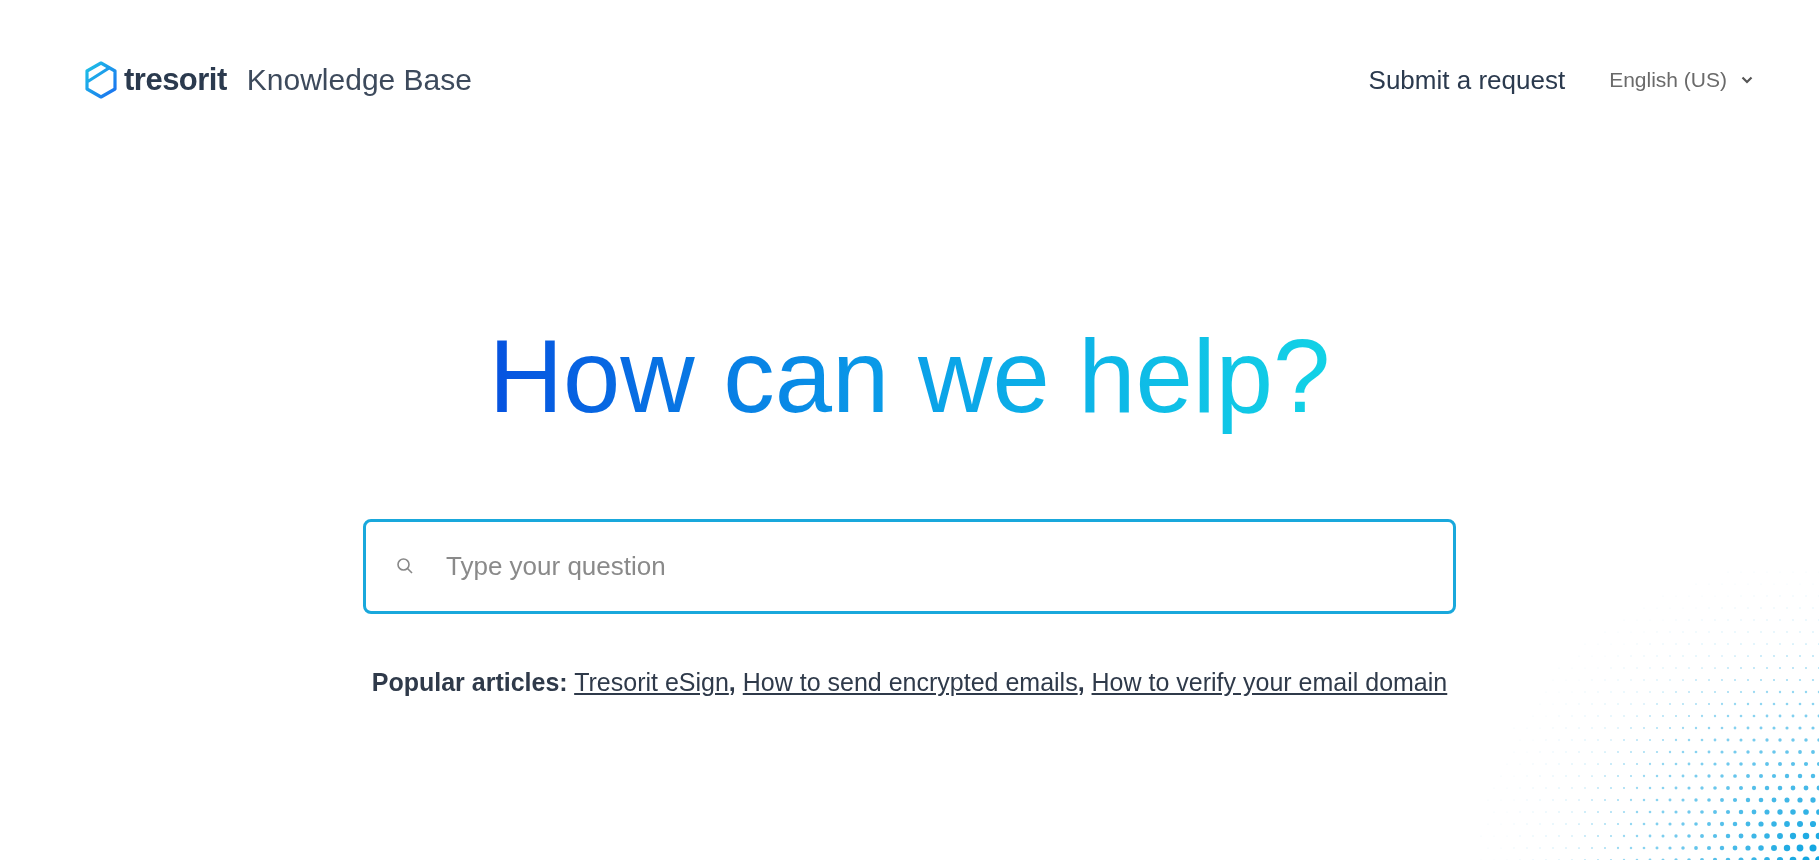 The image size is (1819, 860). I want to click on popular-articles-text: Popular articles: Tresorit eSign, How to send encrypted emails, How to verify your email domain, so click(909, 682).